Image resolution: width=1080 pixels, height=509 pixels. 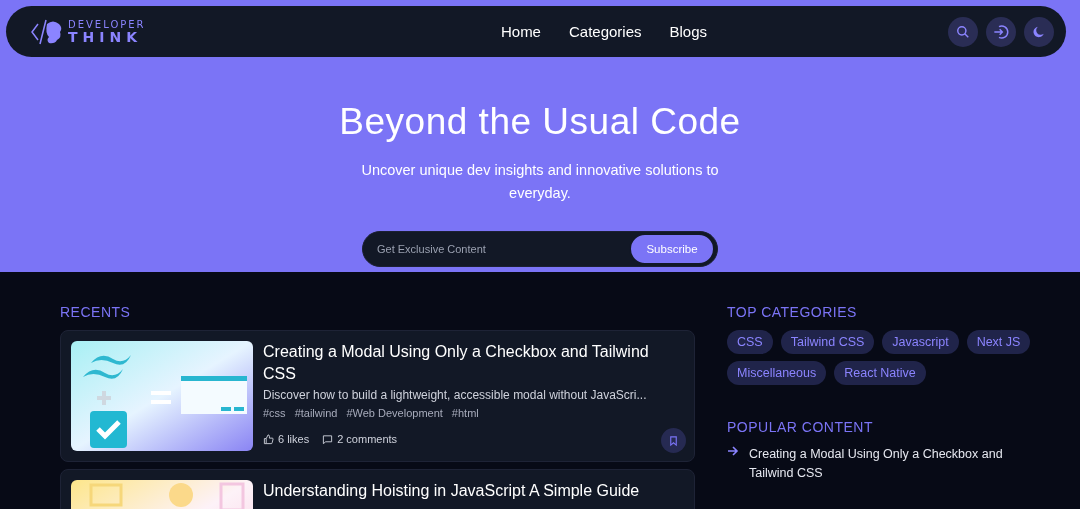 What do you see at coordinates (777, 373) in the screenshot?
I see `category-chip: Miscellaneous` at bounding box center [777, 373].